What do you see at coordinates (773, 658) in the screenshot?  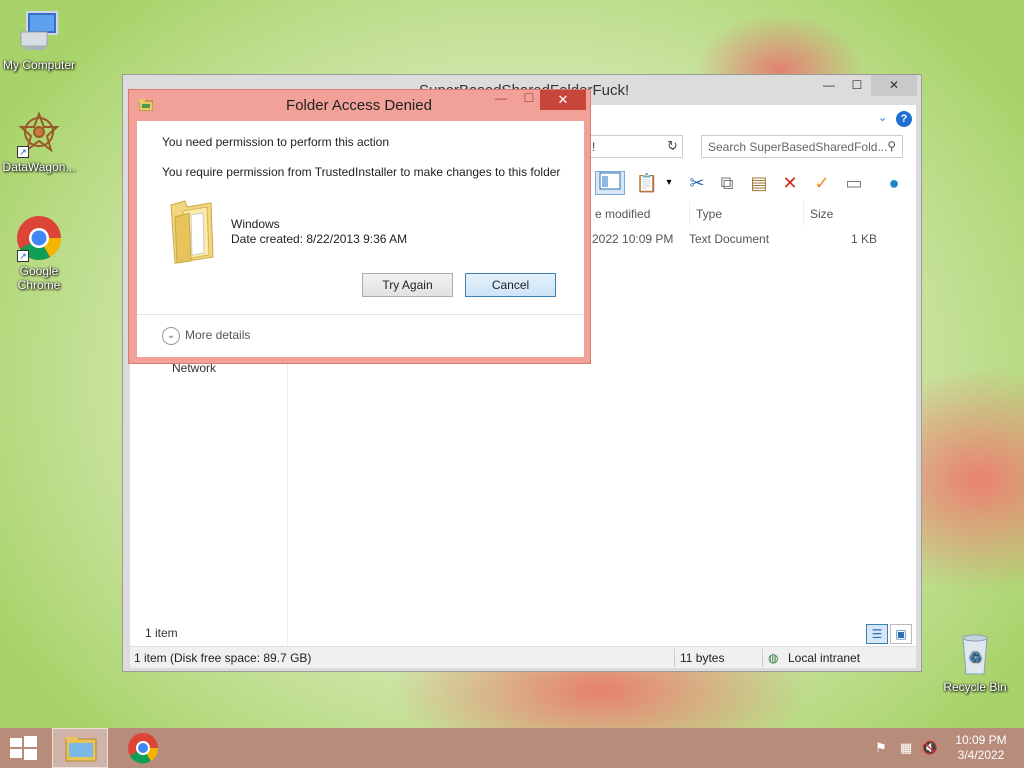 I see `network-zone-icon: ◍` at bounding box center [773, 658].